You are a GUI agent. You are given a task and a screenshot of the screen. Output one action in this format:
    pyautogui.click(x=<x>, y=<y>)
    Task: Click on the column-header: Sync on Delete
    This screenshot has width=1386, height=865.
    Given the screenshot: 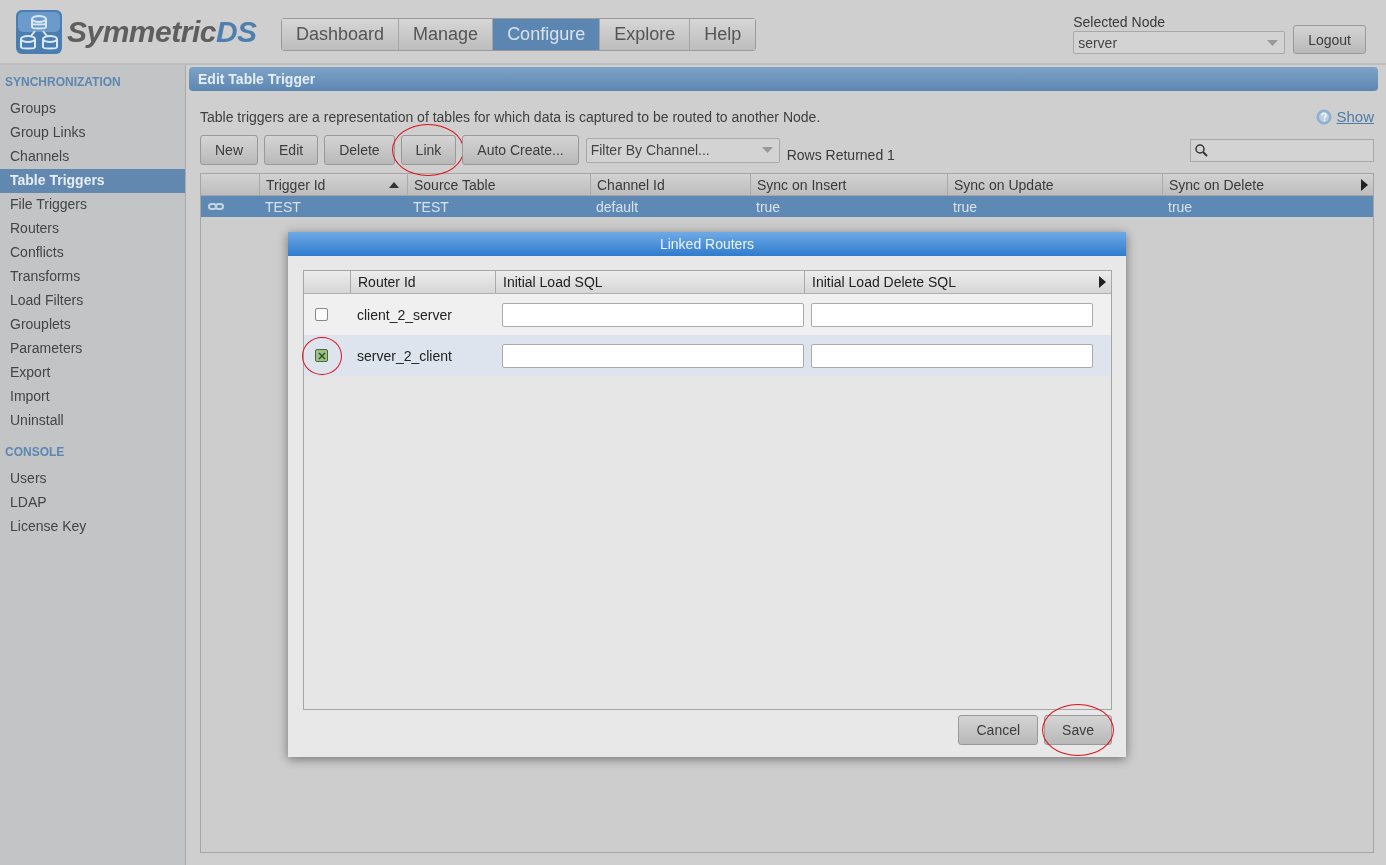 What is the action you would take?
    pyautogui.click(x=1259, y=184)
    